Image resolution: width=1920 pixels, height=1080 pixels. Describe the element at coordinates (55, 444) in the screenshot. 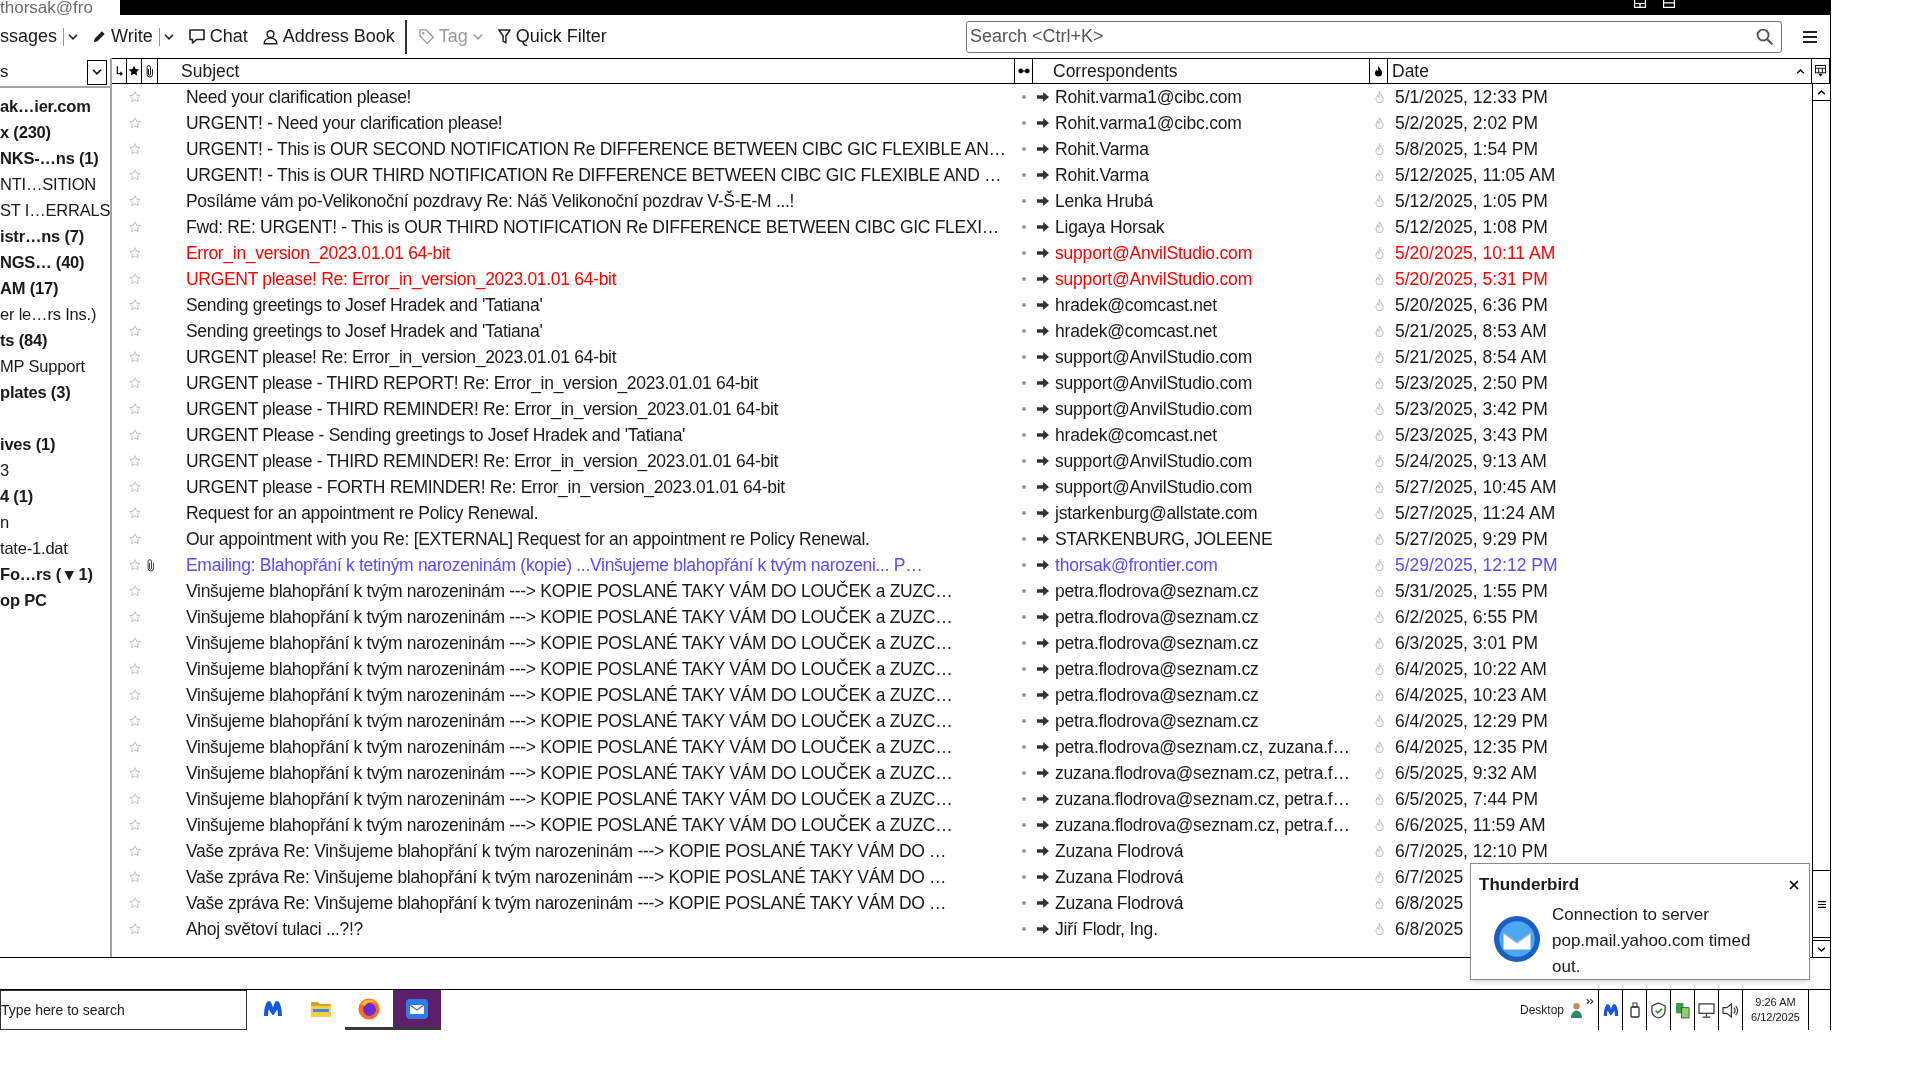

I see `folder-item: ives (1)` at that location.